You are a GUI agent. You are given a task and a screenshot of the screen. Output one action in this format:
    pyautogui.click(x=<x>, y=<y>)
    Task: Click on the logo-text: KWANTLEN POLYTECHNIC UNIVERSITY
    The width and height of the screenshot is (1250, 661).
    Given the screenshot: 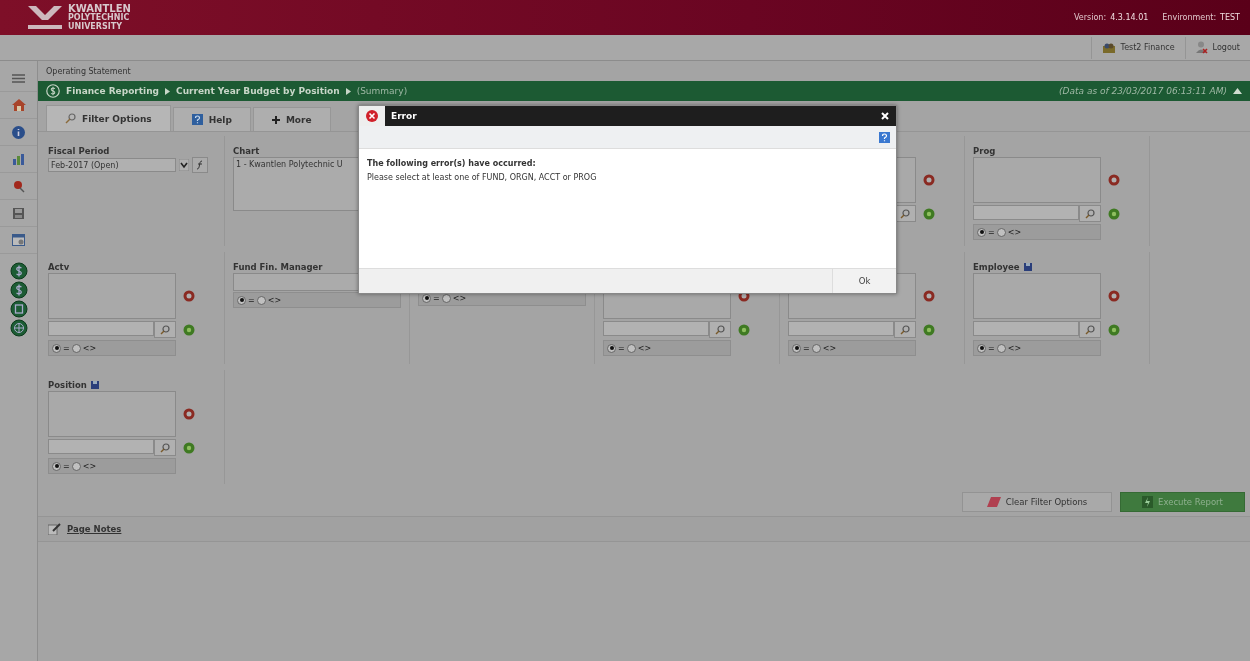 What is the action you would take?
    pyautogui.click(x=99, y=17)
    